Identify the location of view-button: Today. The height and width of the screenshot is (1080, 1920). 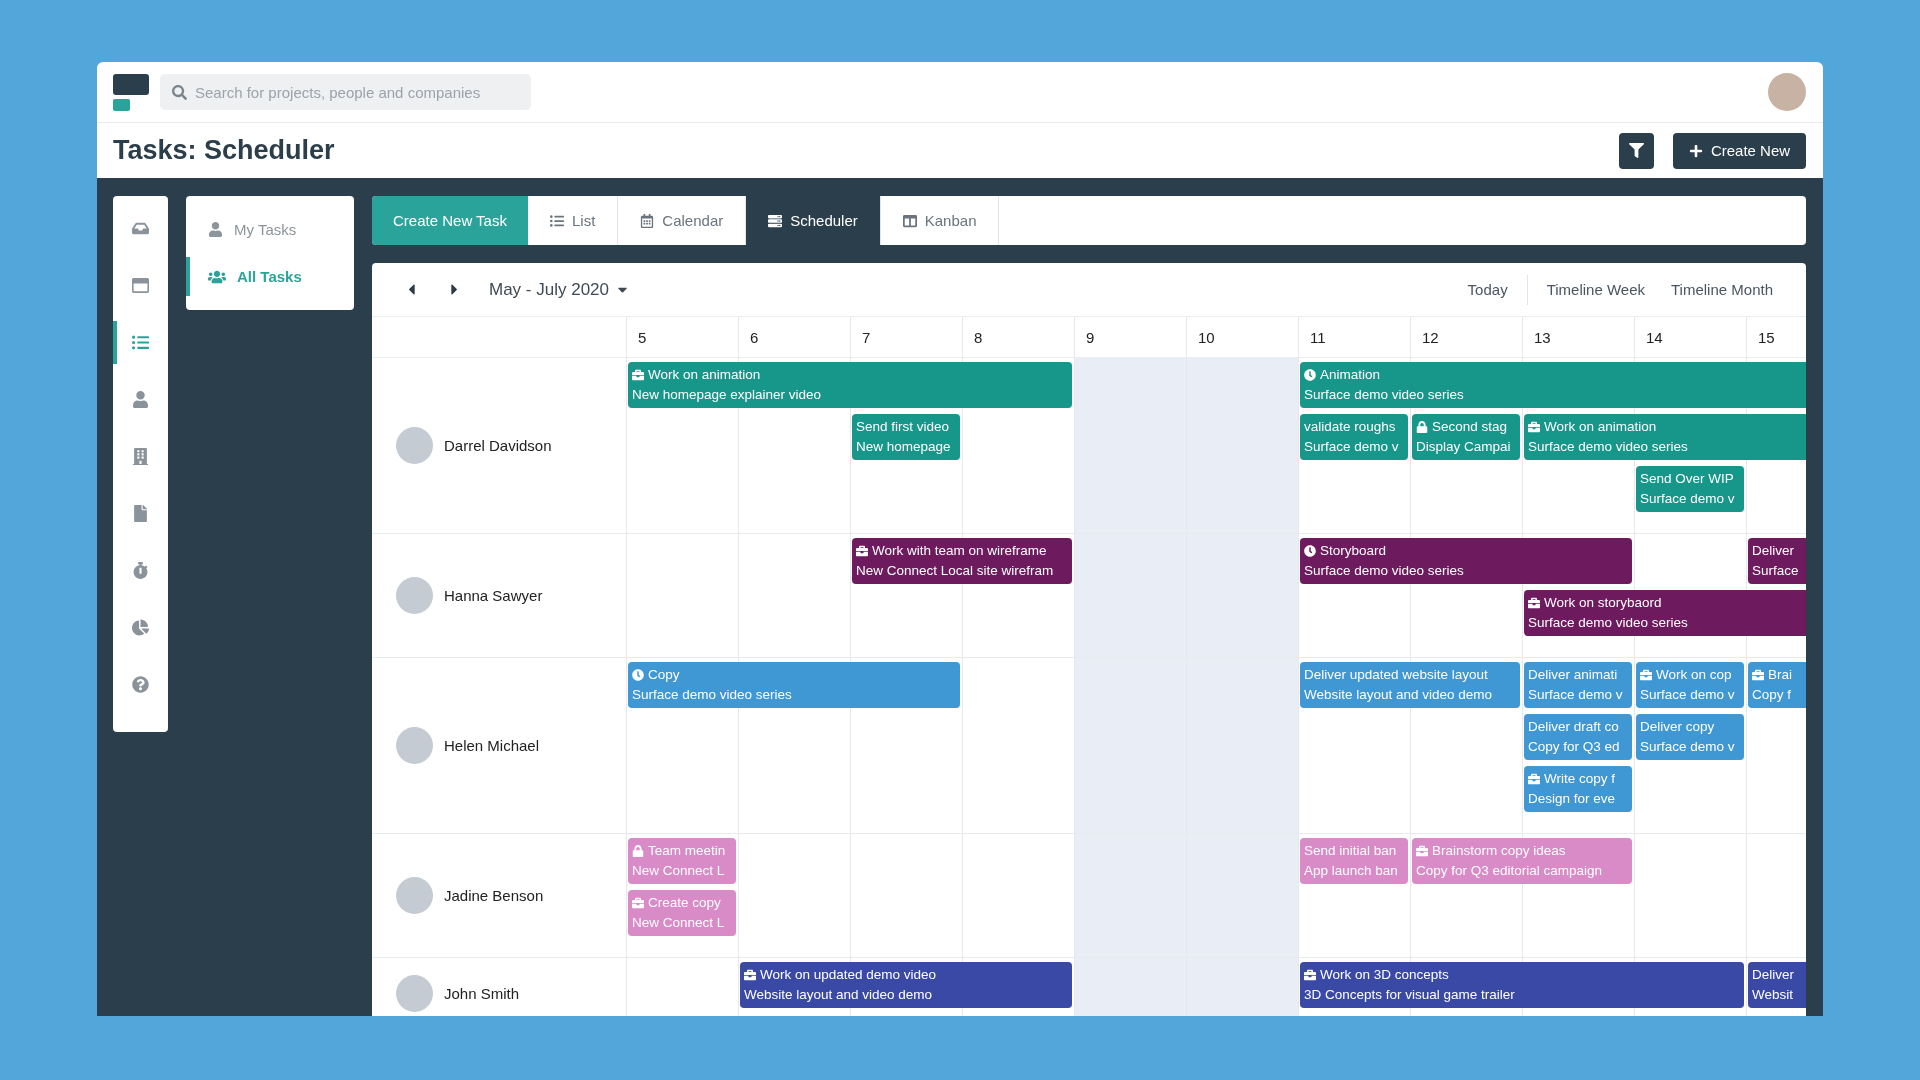
(1487, 289).